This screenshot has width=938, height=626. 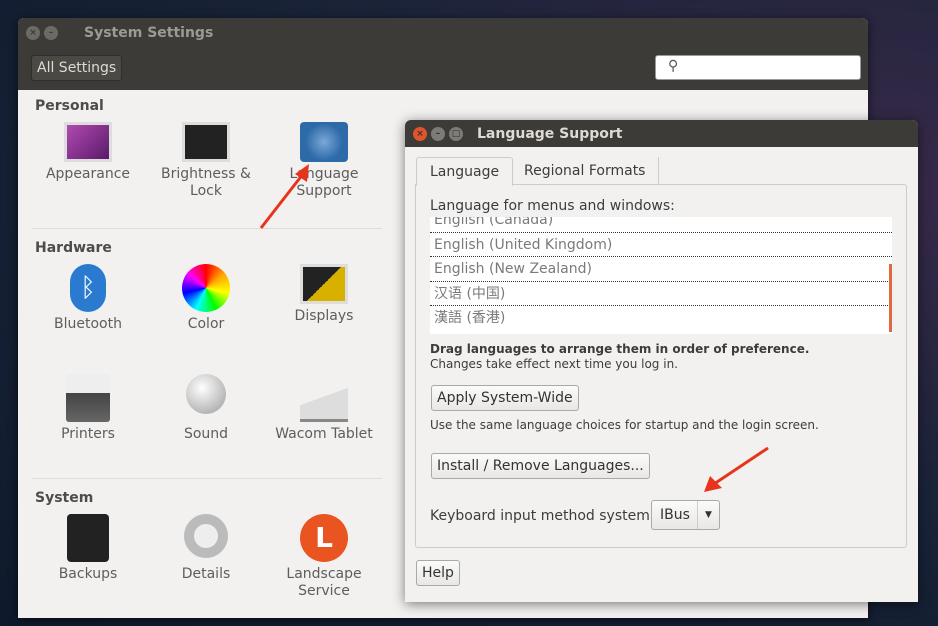 I want to click on bluetooth-icon: ᛒ, so click(x=88, y=288).